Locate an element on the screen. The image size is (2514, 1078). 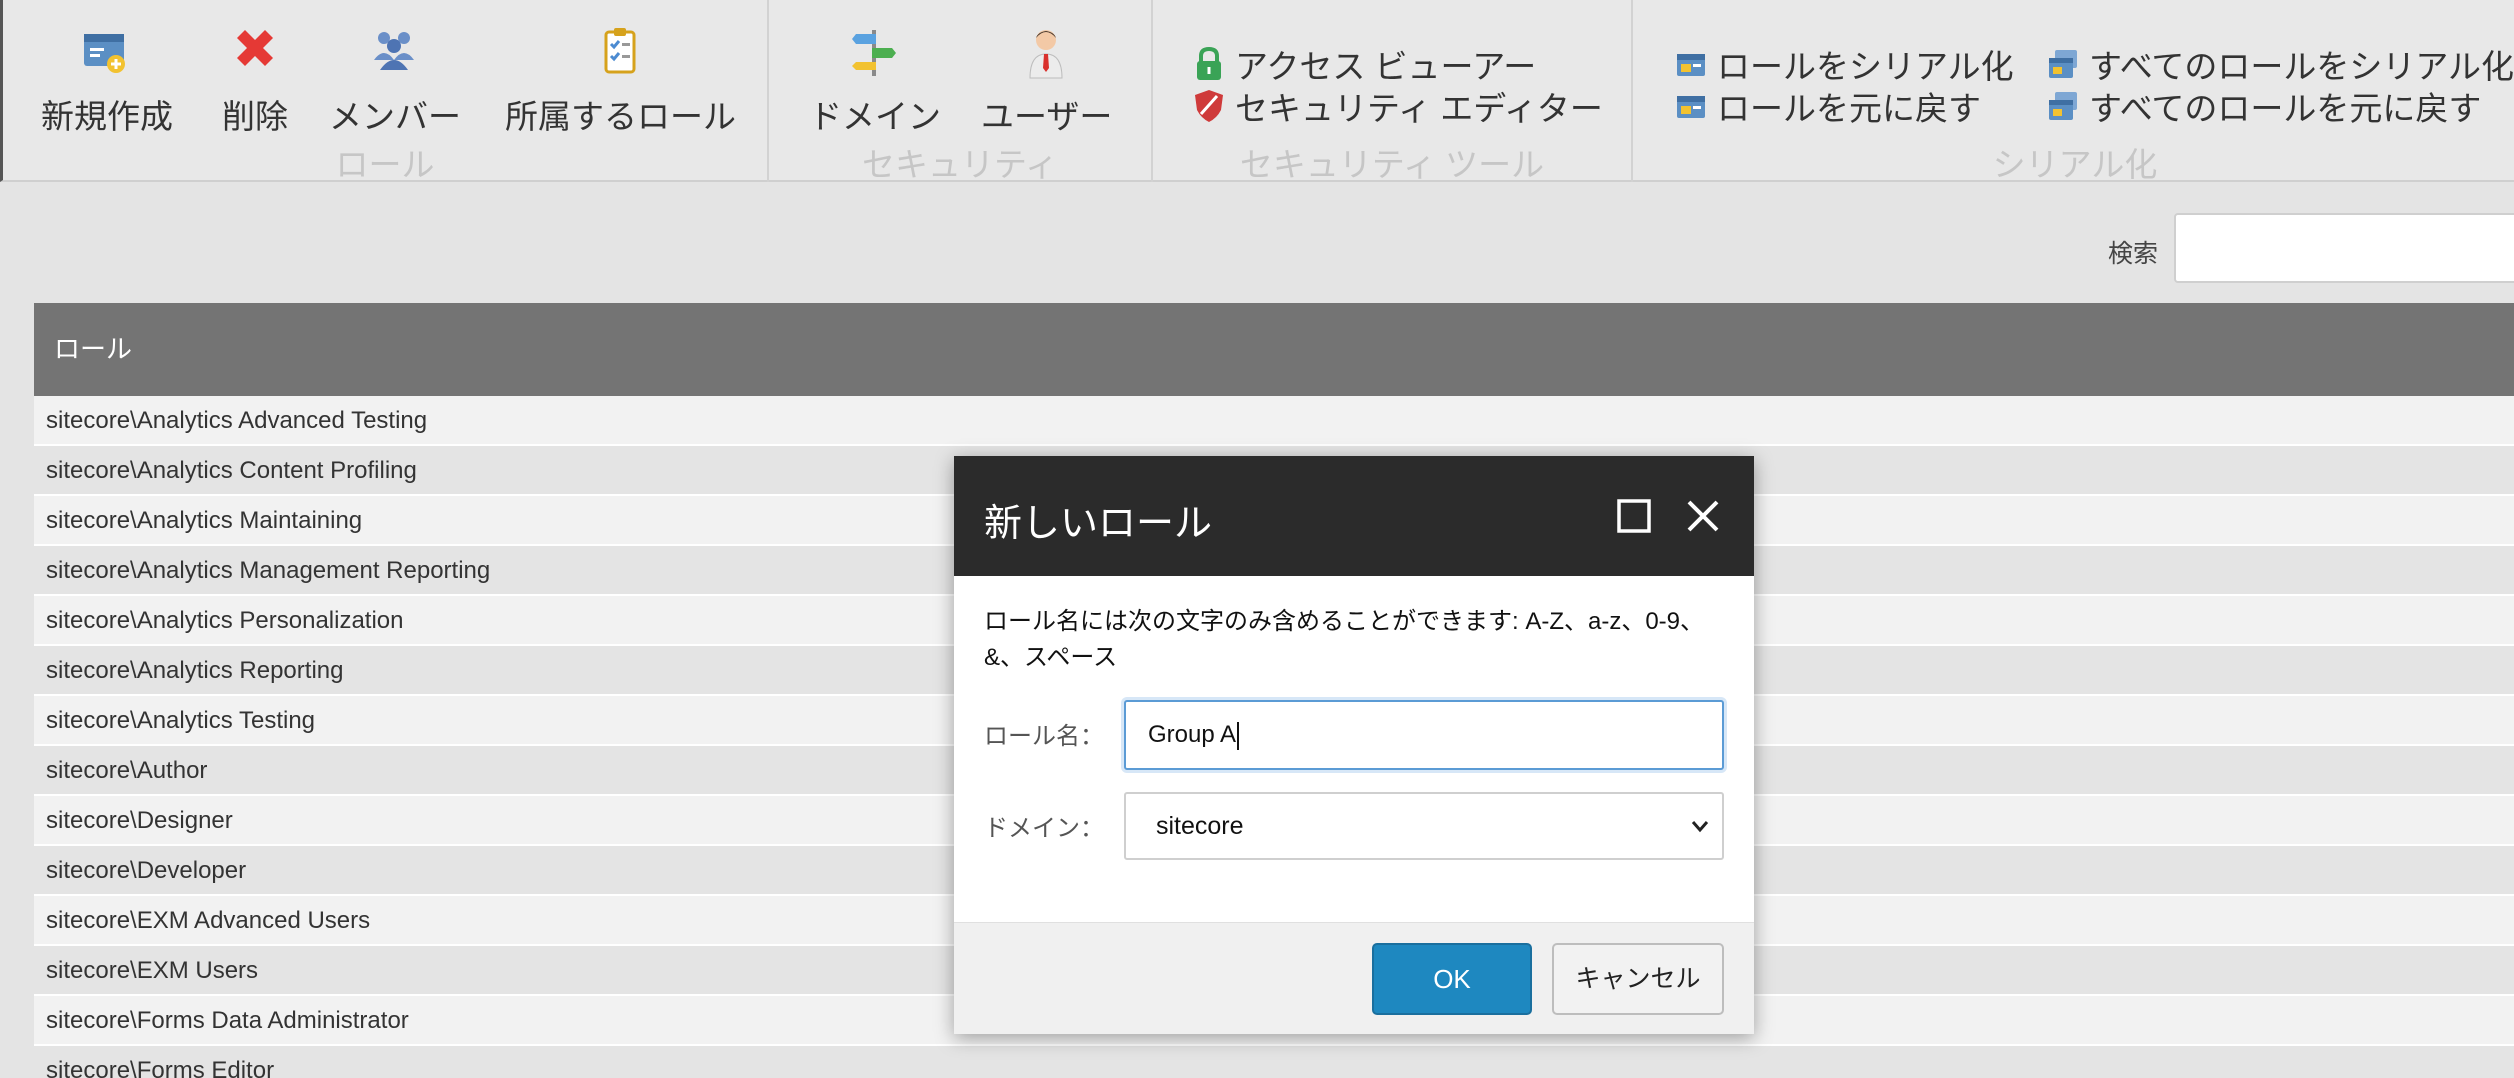
table-row: sitecore\Forms Editor is located at coordinates (1274, 1062).